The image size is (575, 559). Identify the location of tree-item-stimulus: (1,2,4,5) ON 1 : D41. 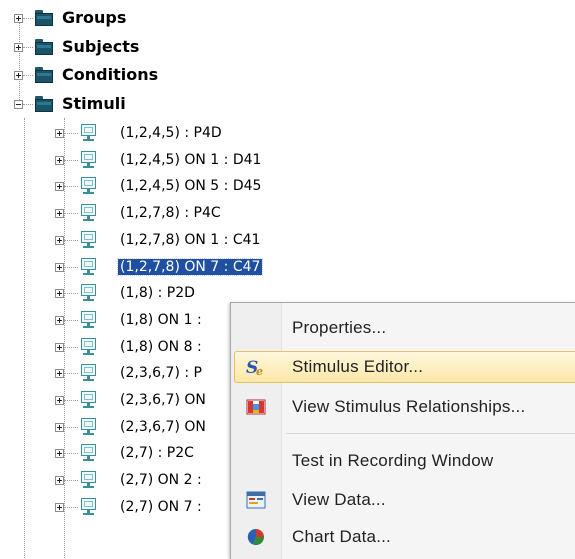
(130, 161).